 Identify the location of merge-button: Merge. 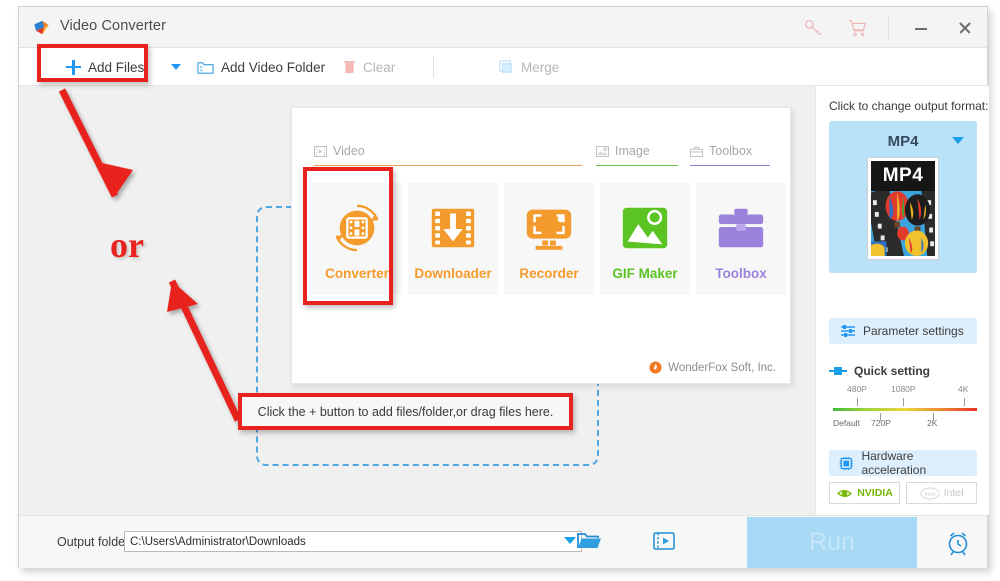
(529, 67).